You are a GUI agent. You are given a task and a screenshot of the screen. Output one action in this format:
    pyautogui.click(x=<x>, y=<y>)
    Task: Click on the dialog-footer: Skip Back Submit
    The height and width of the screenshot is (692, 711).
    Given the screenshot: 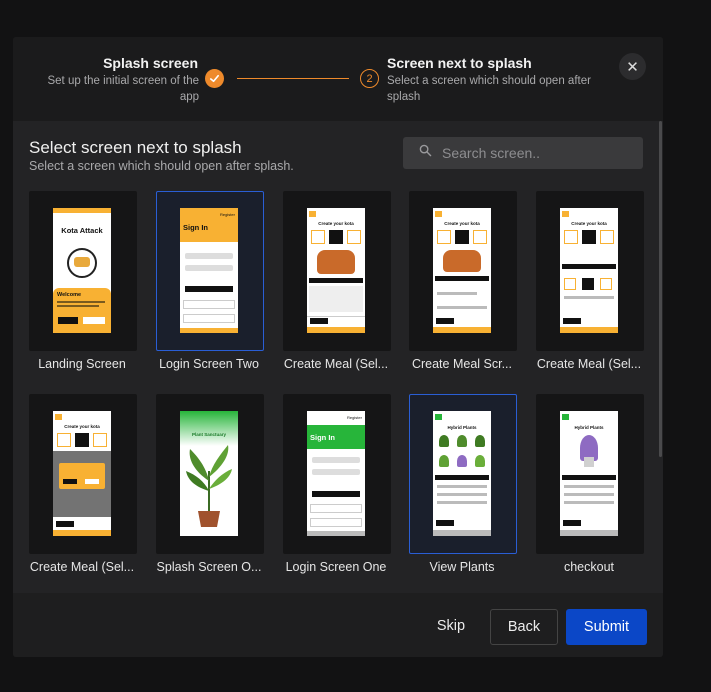 What is the action you would take?
    pyautogui.click(x=338, y=625)
    